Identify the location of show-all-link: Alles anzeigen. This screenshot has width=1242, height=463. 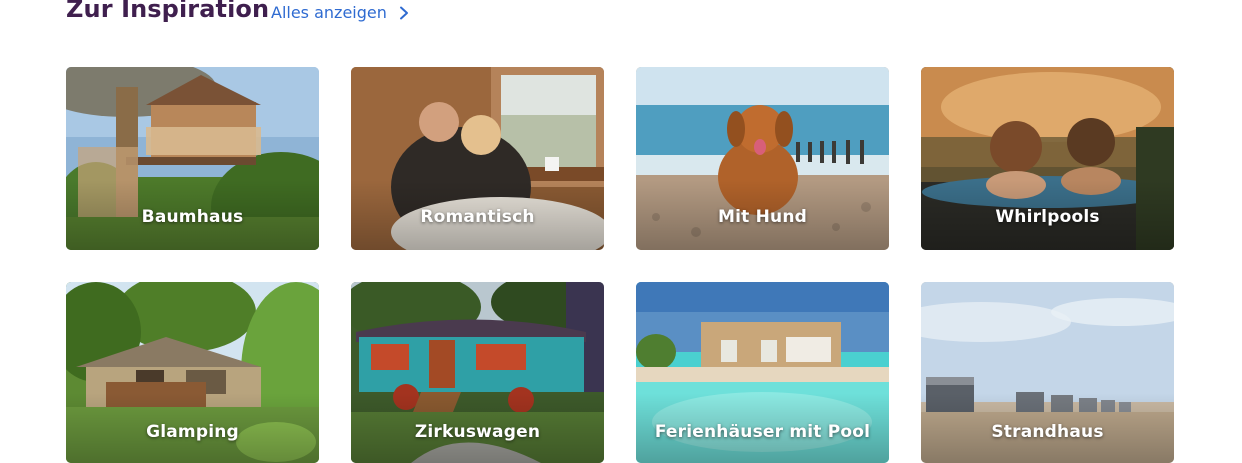
(341, 12).